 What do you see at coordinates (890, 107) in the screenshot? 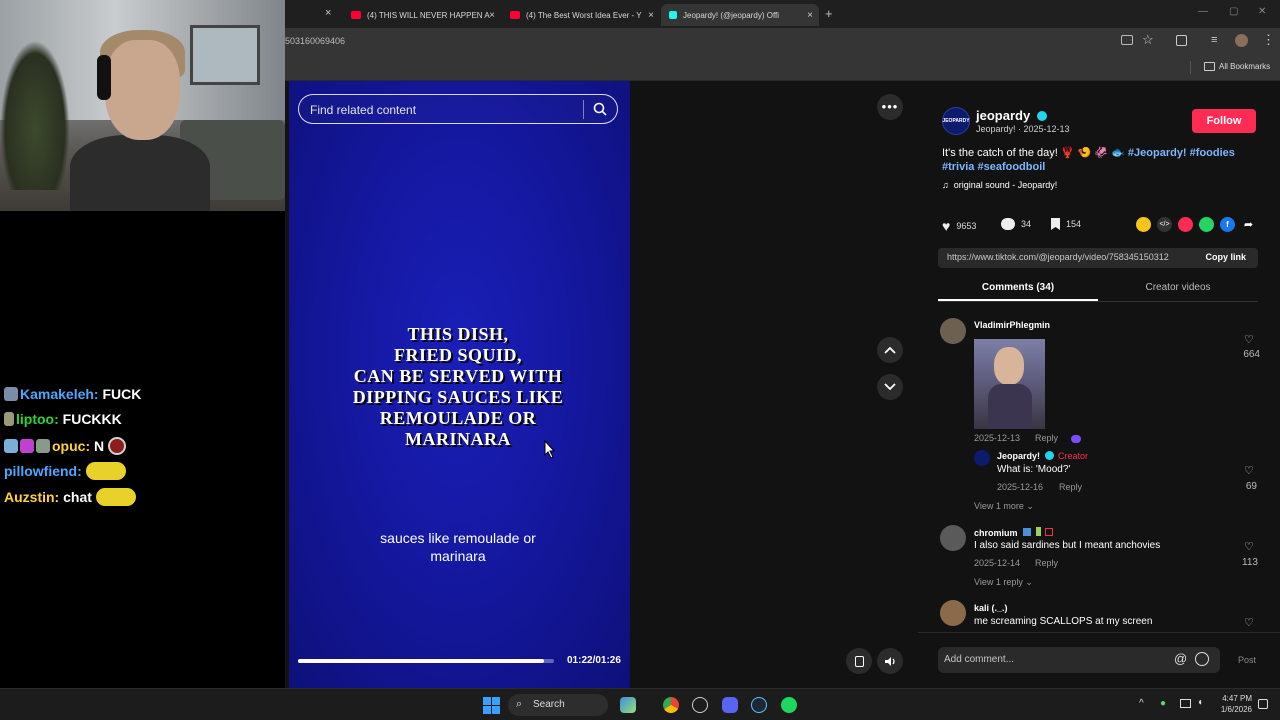
I see `more-options-button: •••` at bounding box center [890, 107].